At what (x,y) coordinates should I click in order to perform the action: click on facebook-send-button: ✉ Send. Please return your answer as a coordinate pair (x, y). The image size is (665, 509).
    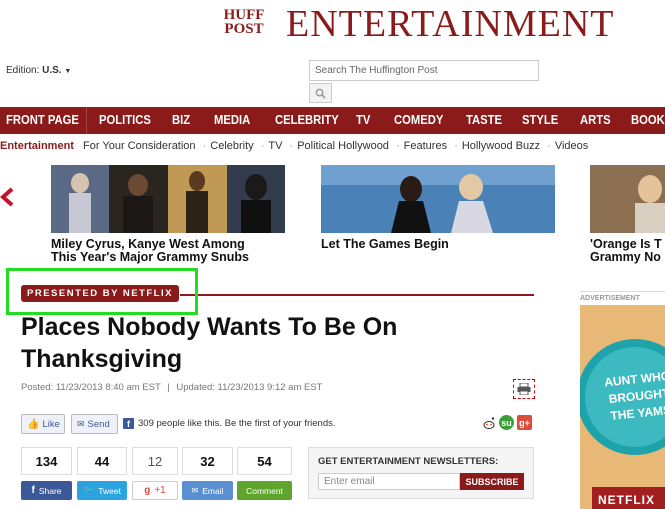
    Looking at the image, I should click on (94, 424).